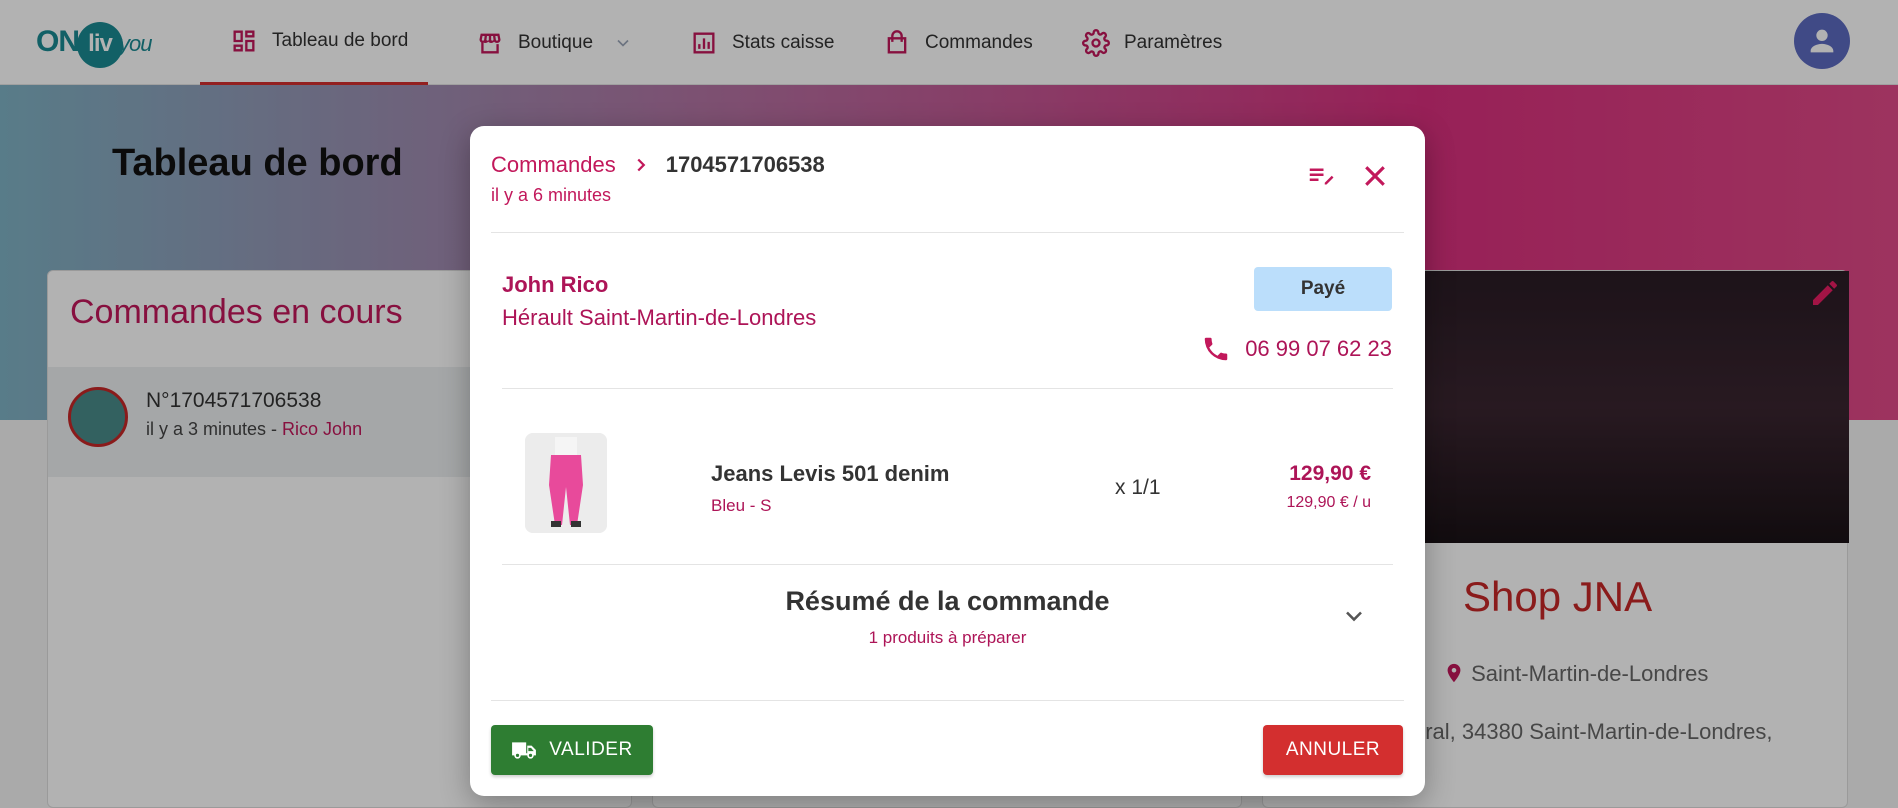  What do you see at coordinates (659, 317) in the screenshot?
I see `customer-address: Hérault Saint-Martin-de-Londres` at bounding box center [659, 317].